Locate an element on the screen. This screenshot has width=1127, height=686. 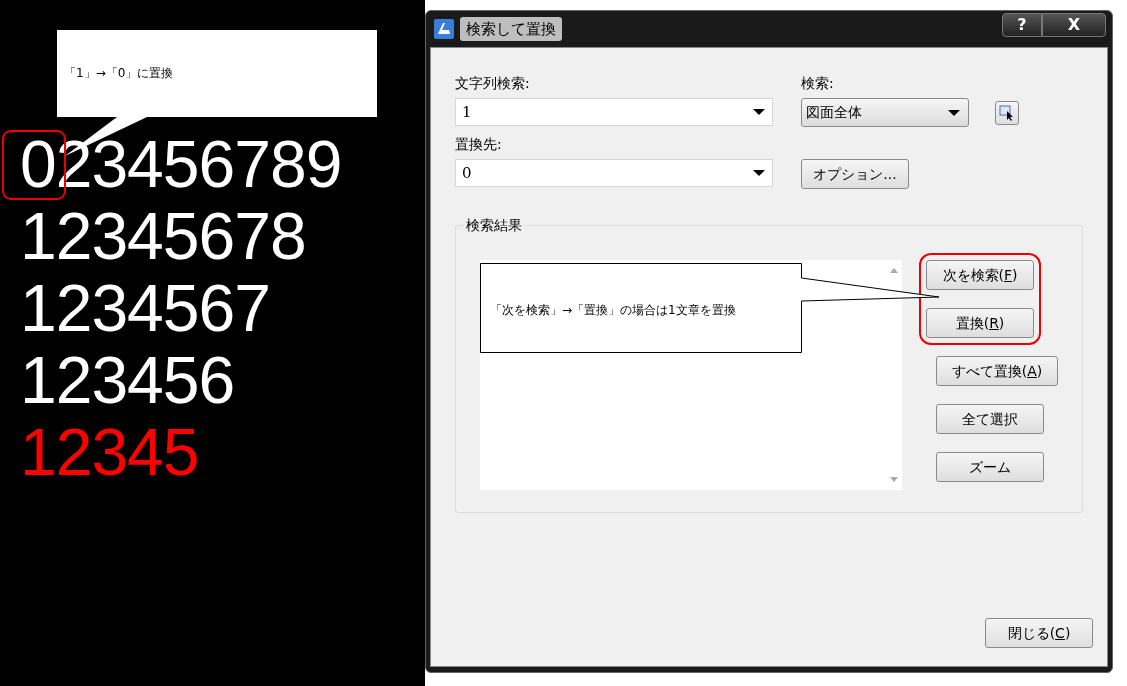
scroll-up-arrow-icon is located at coordinates (894, 270).